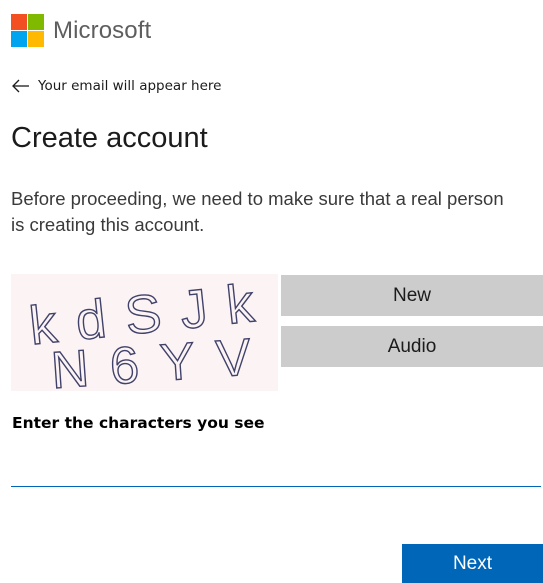 The width and height of the screenshot is (543, 583). Describe the element at coordinates (19, 39) in the screenshot. I see `logo-square-blue` at that location.